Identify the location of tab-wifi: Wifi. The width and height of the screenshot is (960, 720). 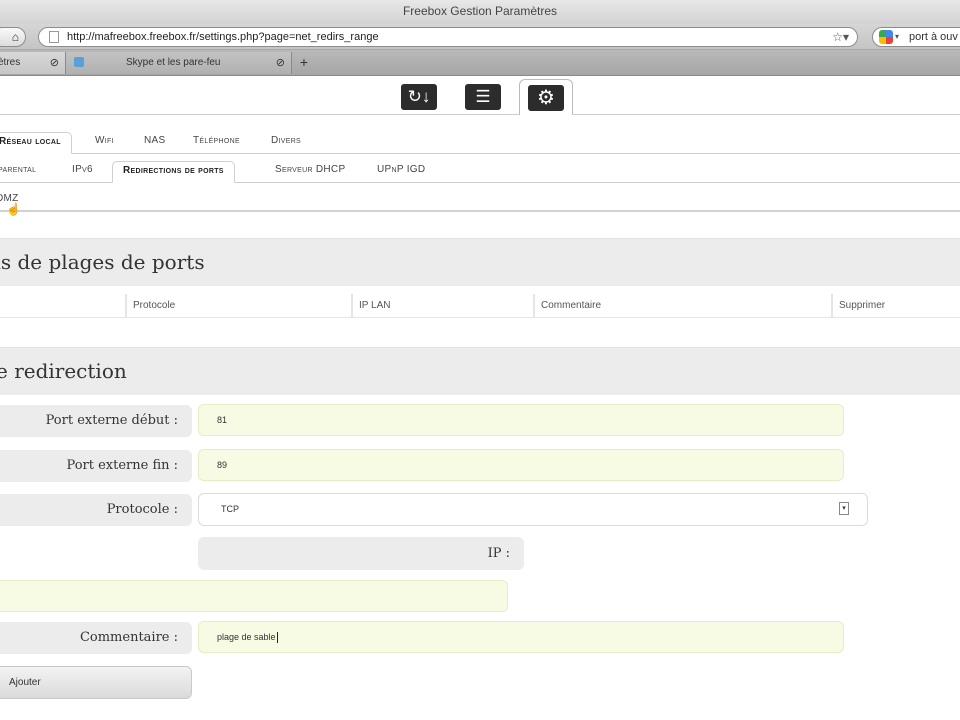
(104, 143).